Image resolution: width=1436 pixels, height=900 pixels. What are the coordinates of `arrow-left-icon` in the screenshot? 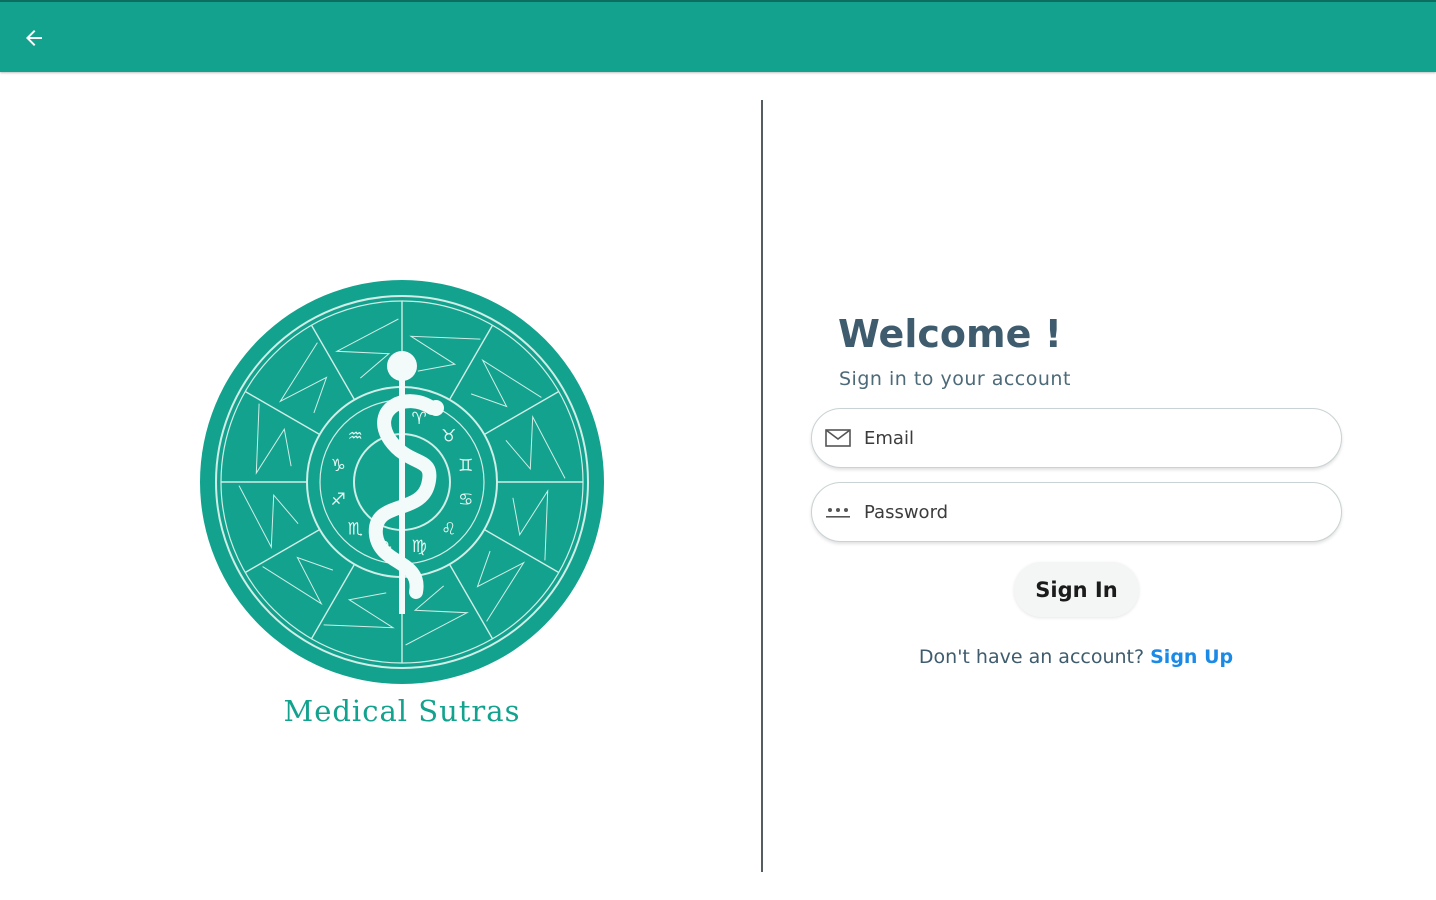 It's located at (34, 38).